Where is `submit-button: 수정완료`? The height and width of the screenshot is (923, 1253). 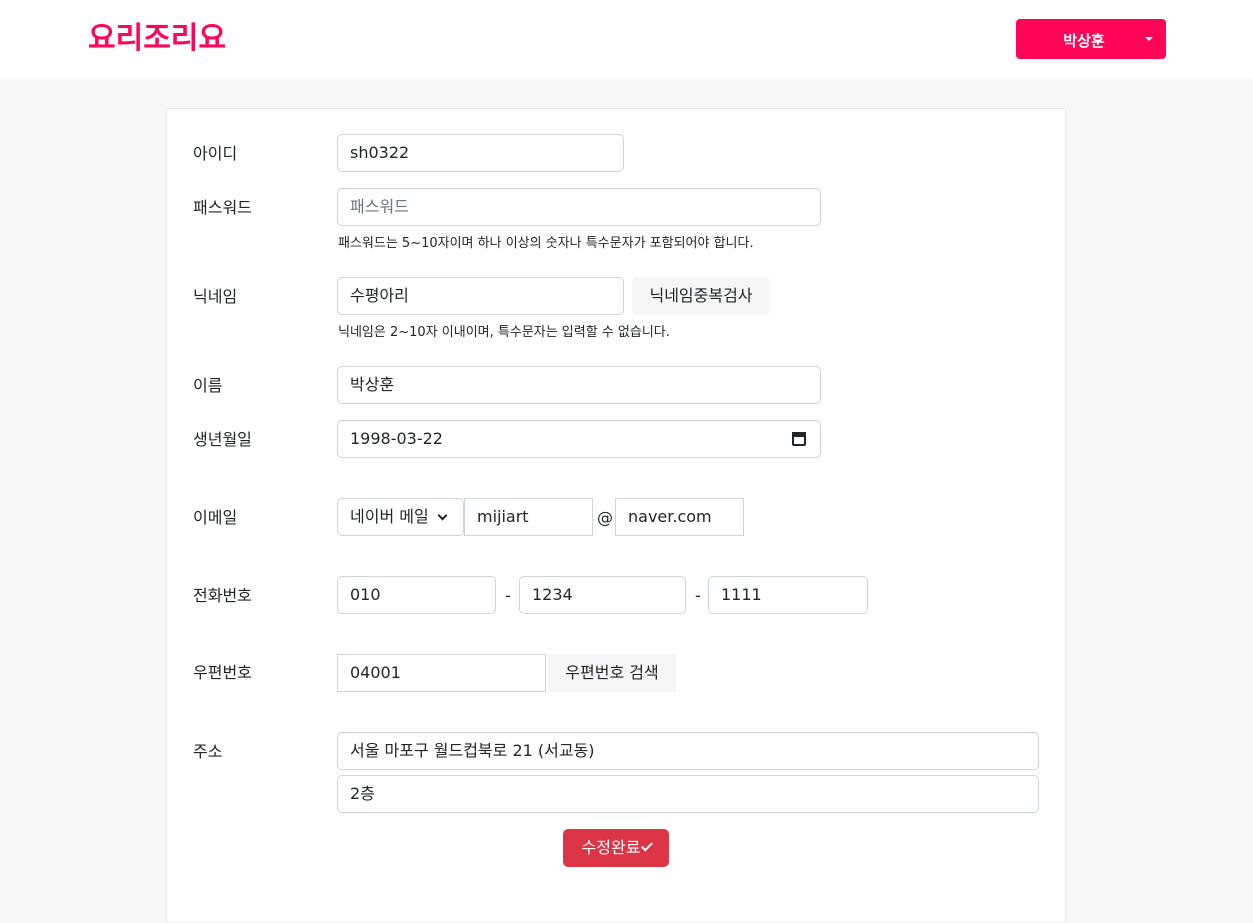
submit-button: 수정완료 is located at coordinates (616, 848).